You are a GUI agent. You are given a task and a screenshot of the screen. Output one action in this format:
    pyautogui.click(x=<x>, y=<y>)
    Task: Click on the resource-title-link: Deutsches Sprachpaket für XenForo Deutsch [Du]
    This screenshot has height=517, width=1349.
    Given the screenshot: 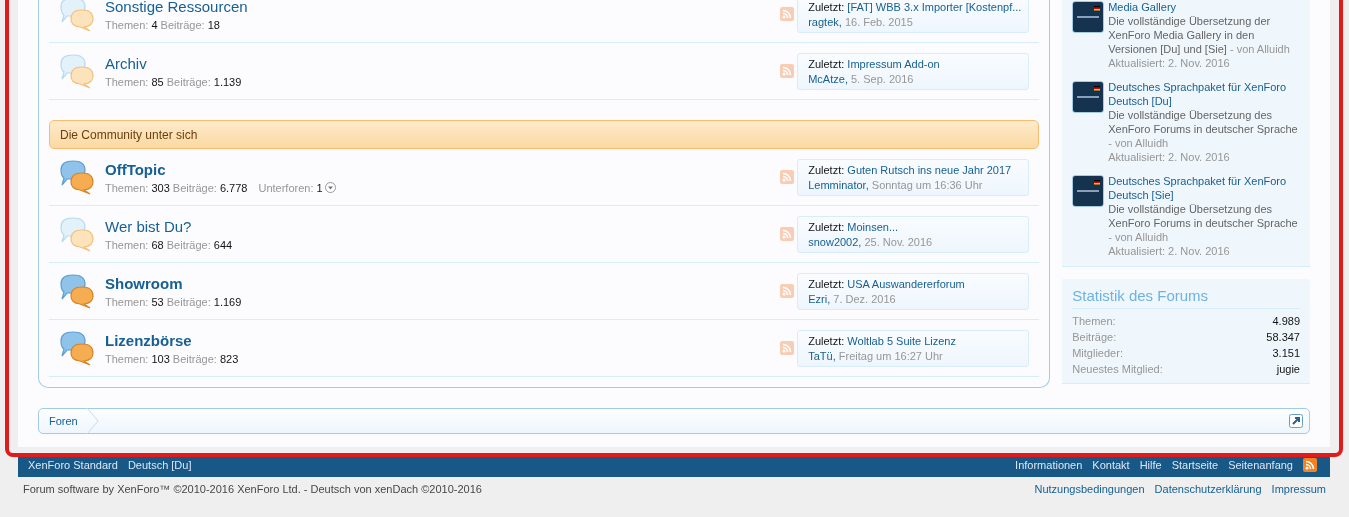 What is the action you would take?
    pyautogui.click(x=1204, y=94)
    